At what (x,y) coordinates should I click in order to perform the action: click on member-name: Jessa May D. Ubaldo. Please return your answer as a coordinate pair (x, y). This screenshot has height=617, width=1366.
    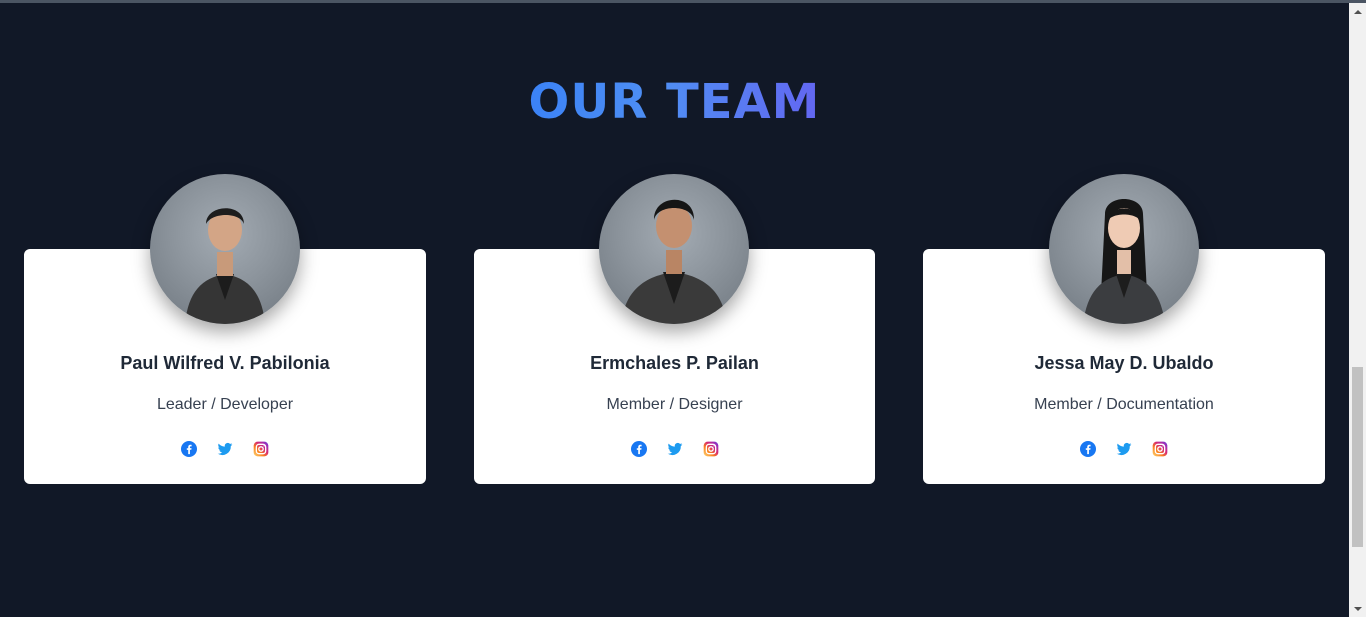
    Looking at the image, I should click on (1124, 363).